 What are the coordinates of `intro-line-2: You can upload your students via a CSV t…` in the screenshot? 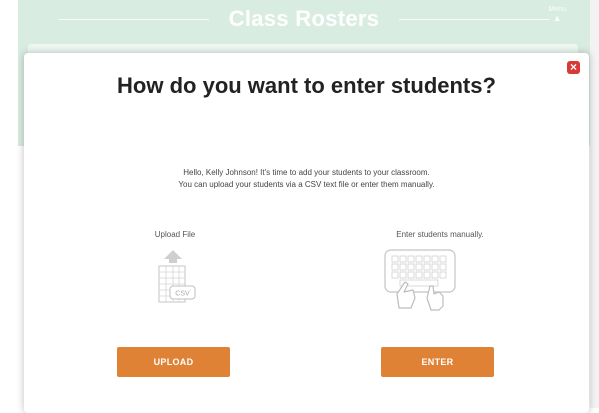 It's located at (306, 184).